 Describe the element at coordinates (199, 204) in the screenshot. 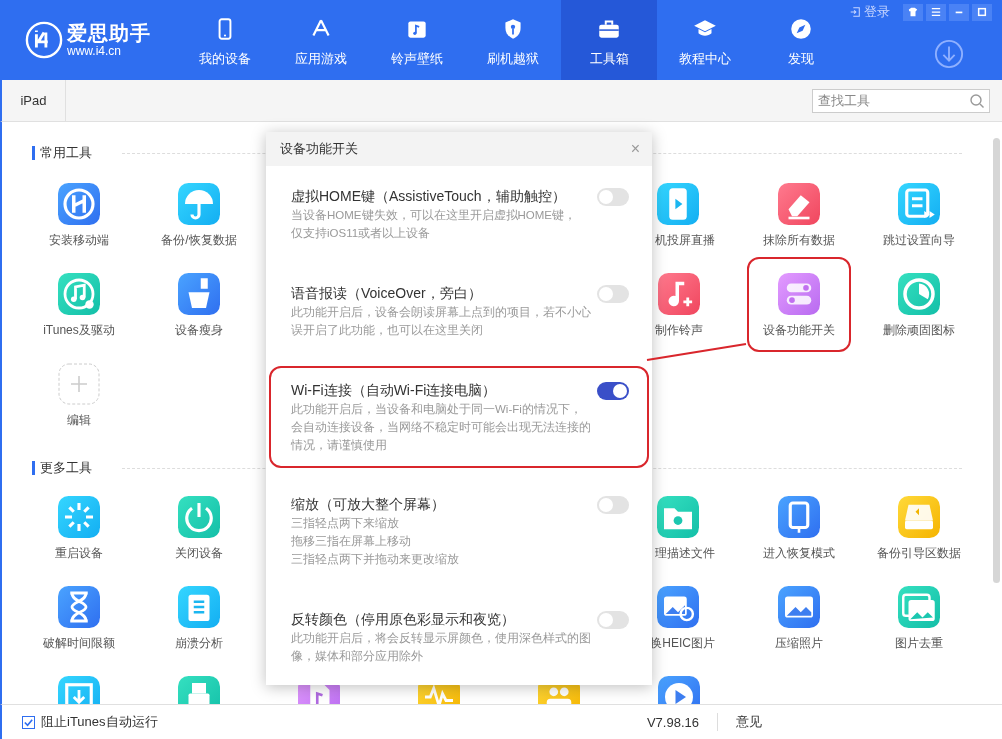

I see `umbrella-icon` at that location.